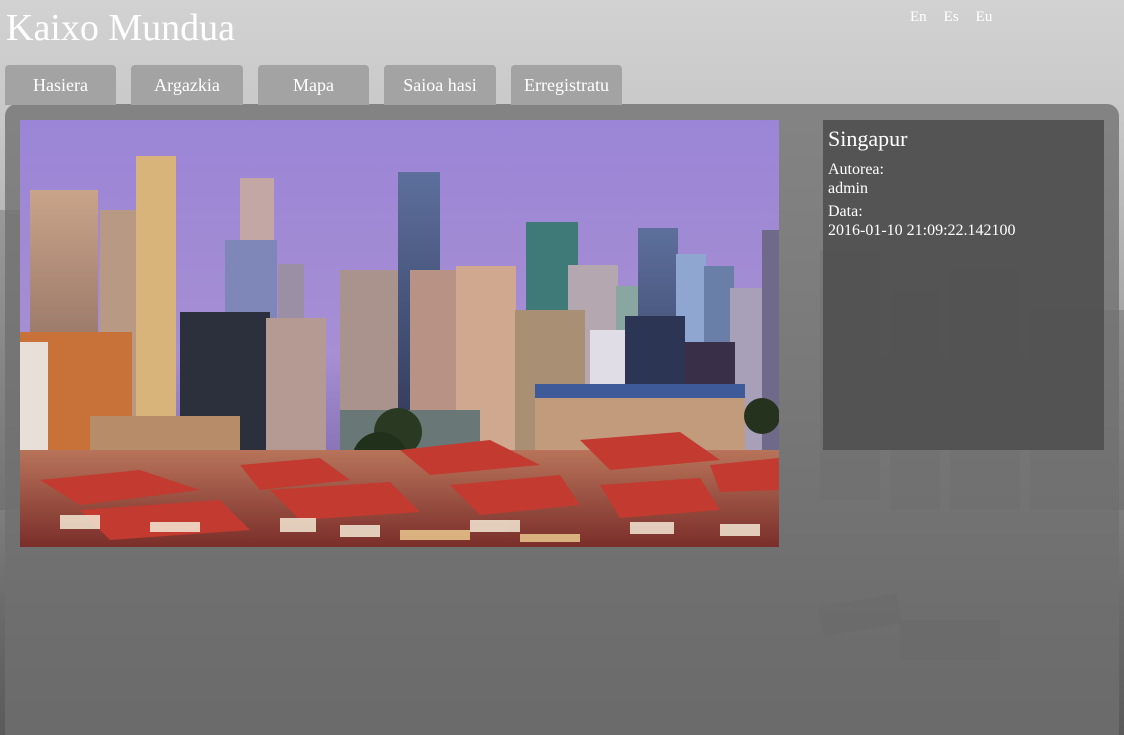  Describe the element at coordinates (918, 17) in the screenshot. I see `language-link-en: En` at that location.